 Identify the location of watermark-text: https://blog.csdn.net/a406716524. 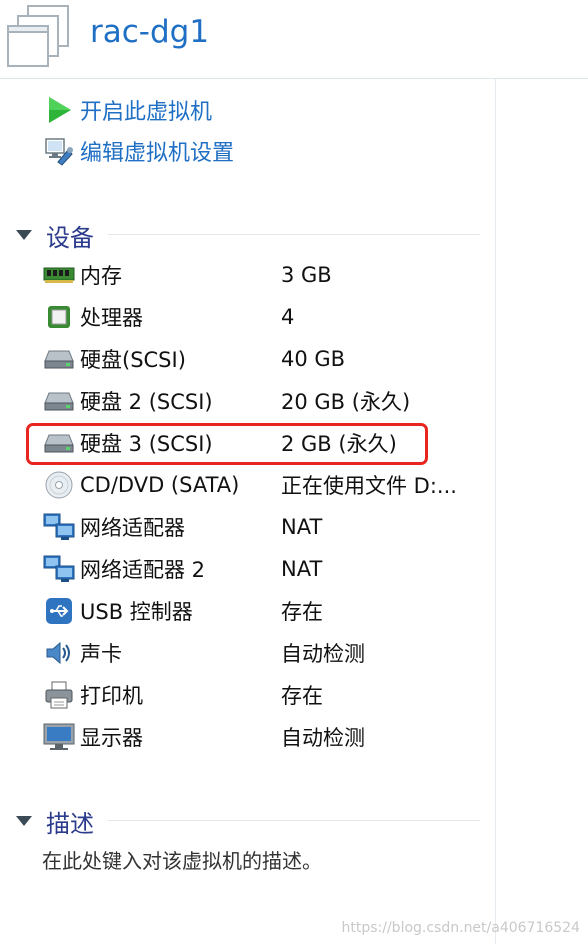
(461, 928).